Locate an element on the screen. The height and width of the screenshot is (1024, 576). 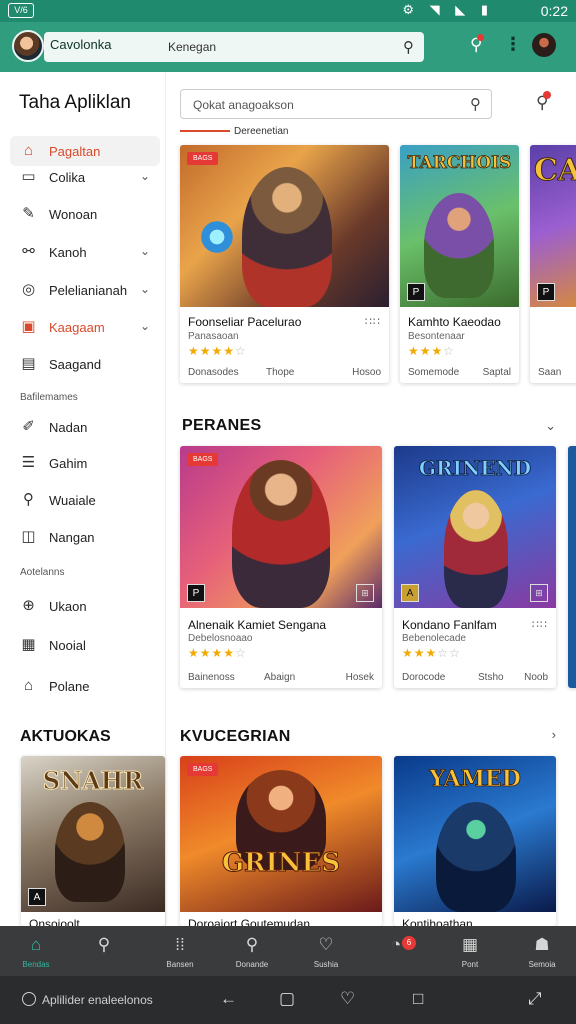
game-title: Alnenaik Kamiet Sengana is located at coordinates (257, 625).